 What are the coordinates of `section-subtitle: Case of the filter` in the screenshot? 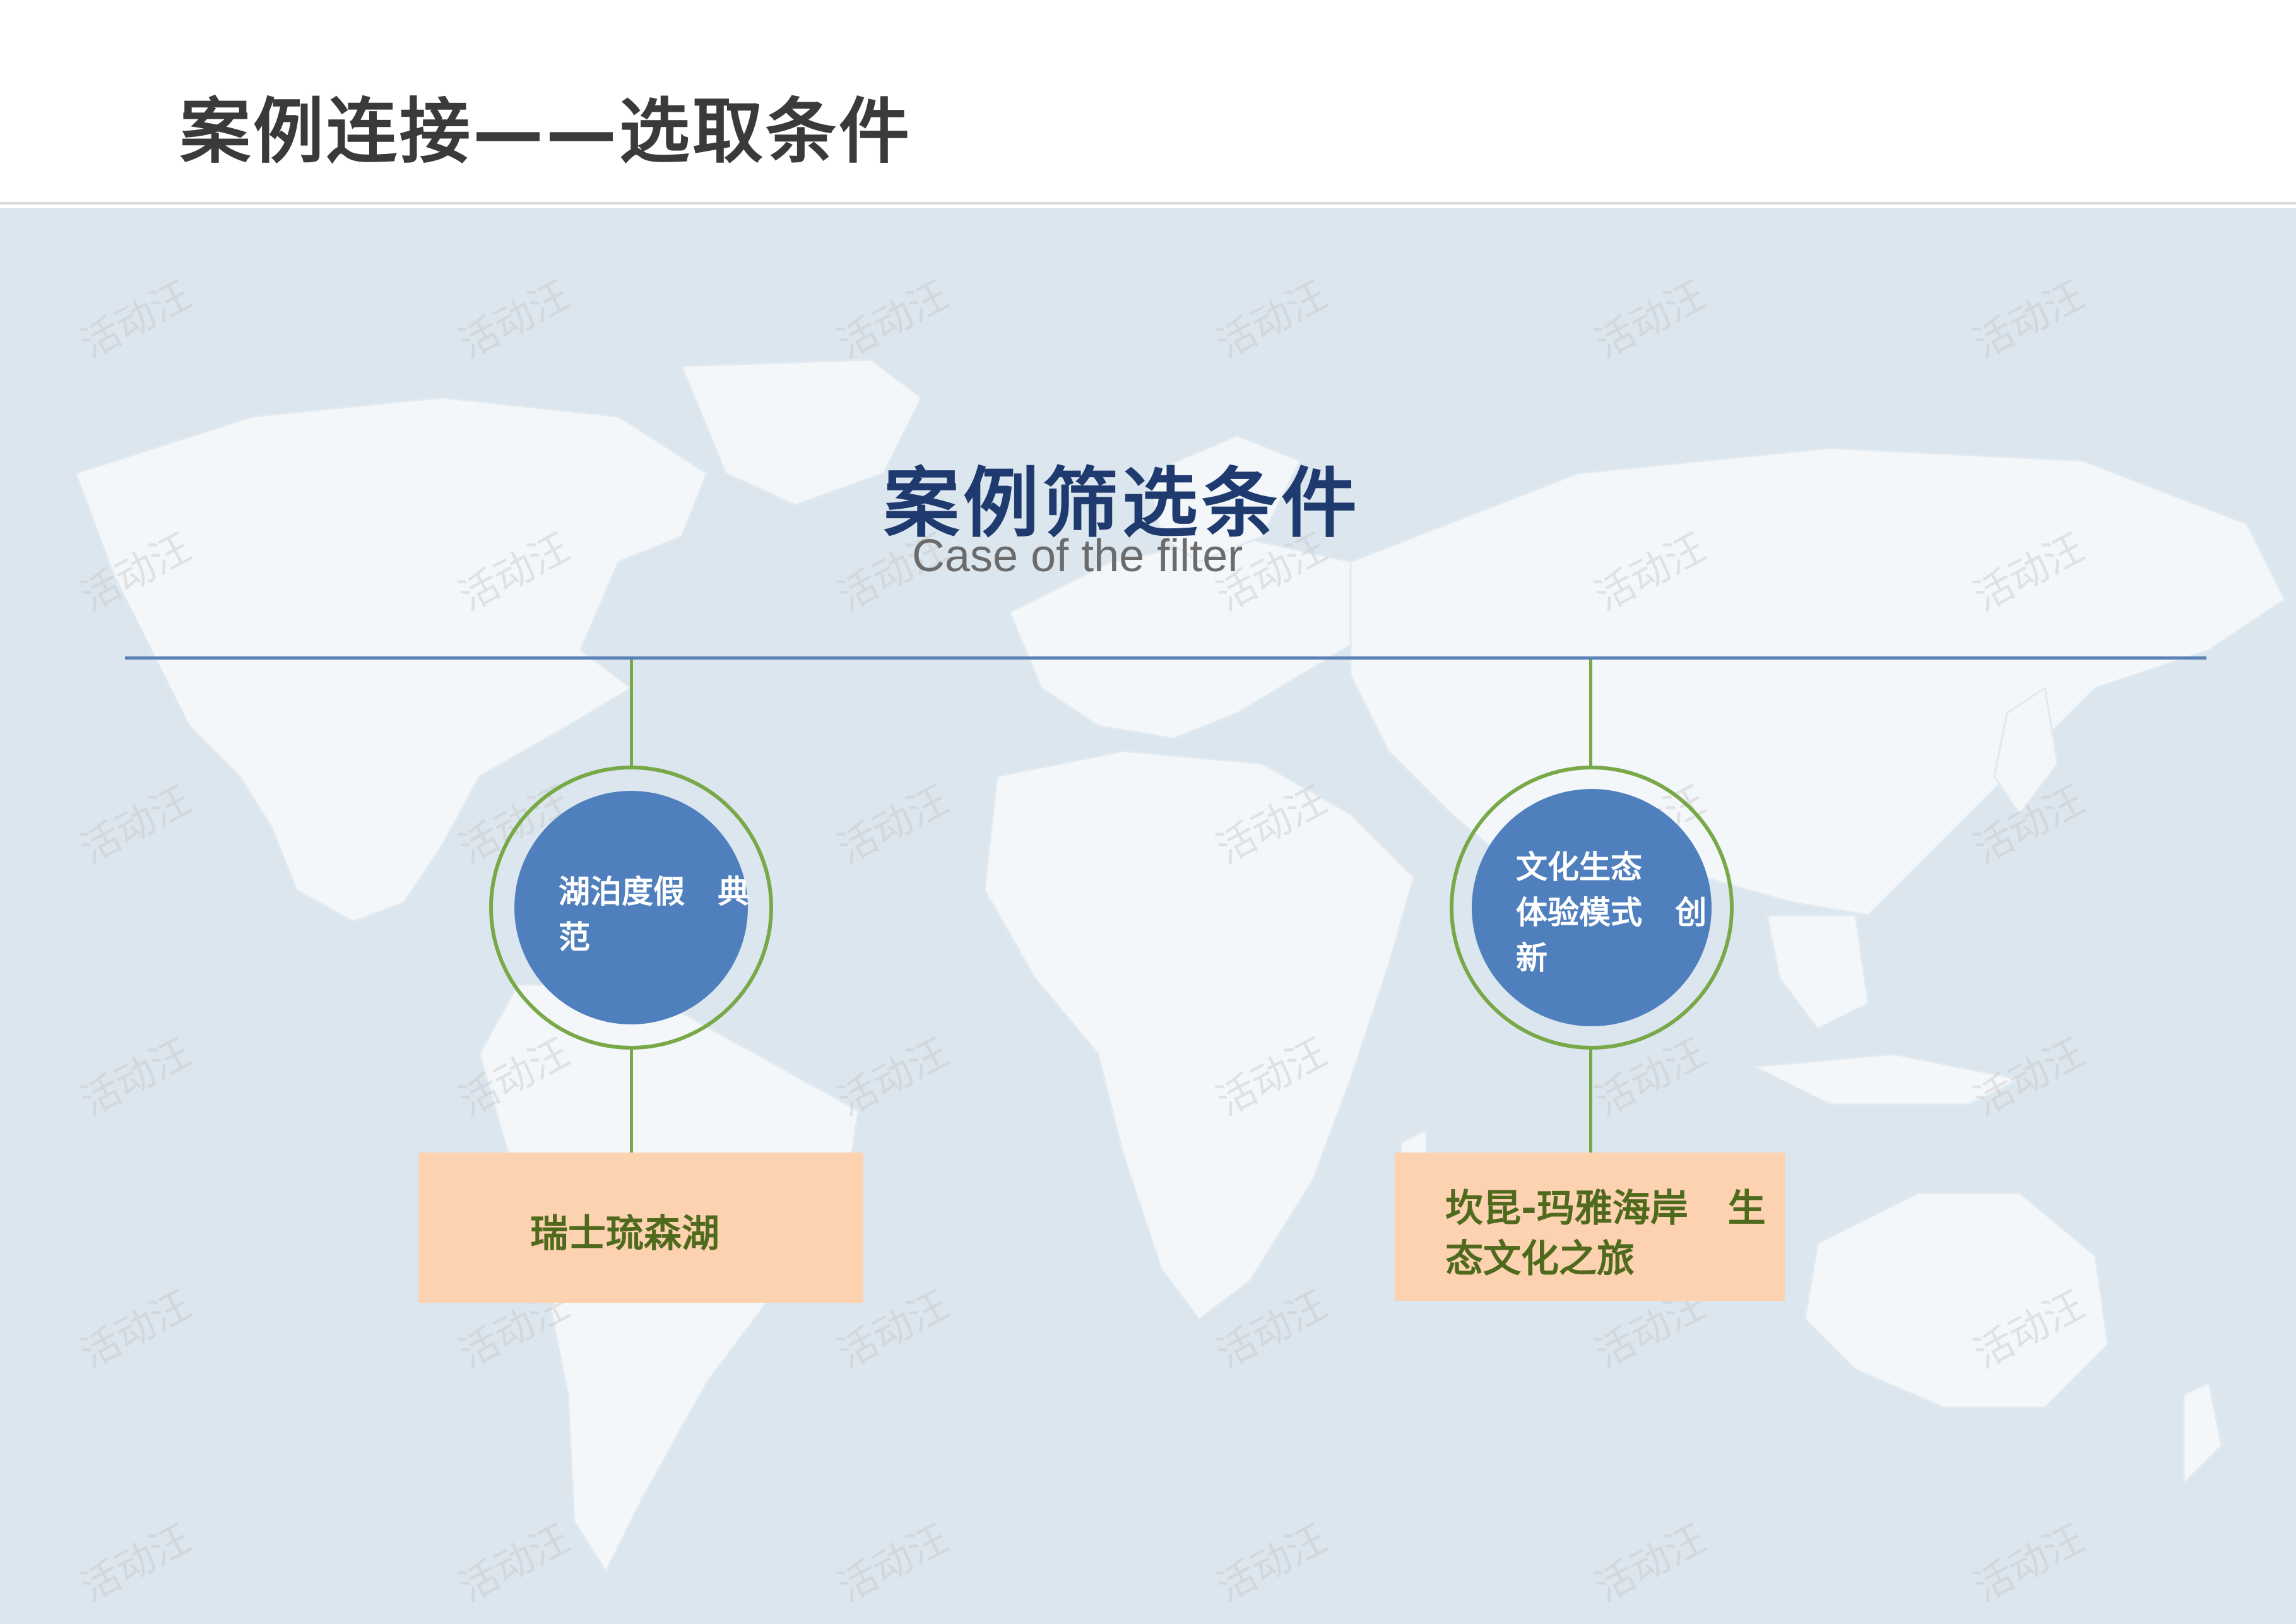 It's located at (1077, 556).